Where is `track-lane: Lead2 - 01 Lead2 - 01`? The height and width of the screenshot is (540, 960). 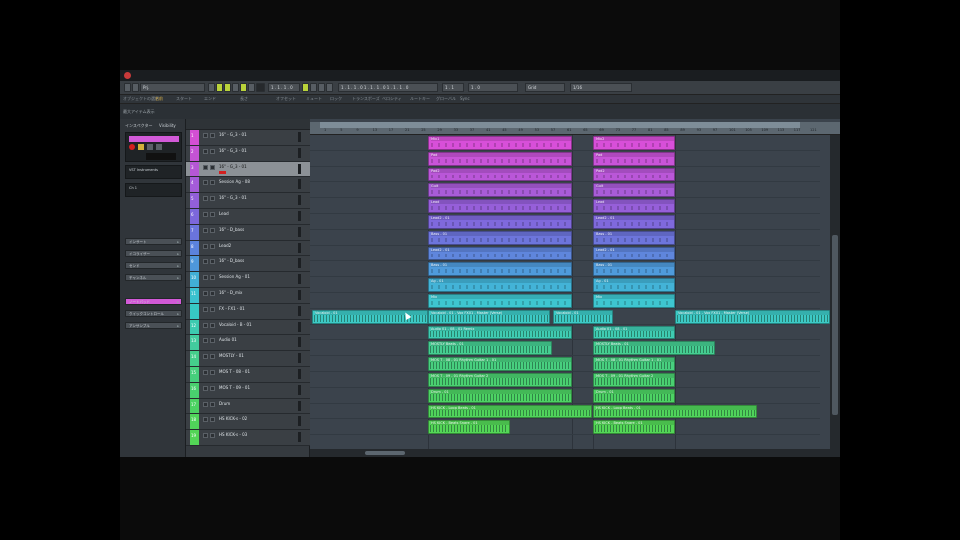
track-lane: Lead2 - 01 Lead2 - 01 is located at coordinates (565, 254).